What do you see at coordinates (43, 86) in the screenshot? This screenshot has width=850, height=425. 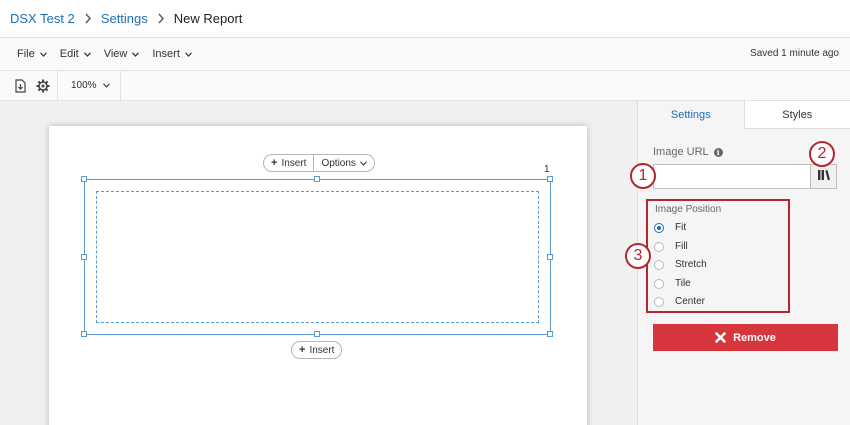 I see `gear-icon` at bounding box center [43, 86].